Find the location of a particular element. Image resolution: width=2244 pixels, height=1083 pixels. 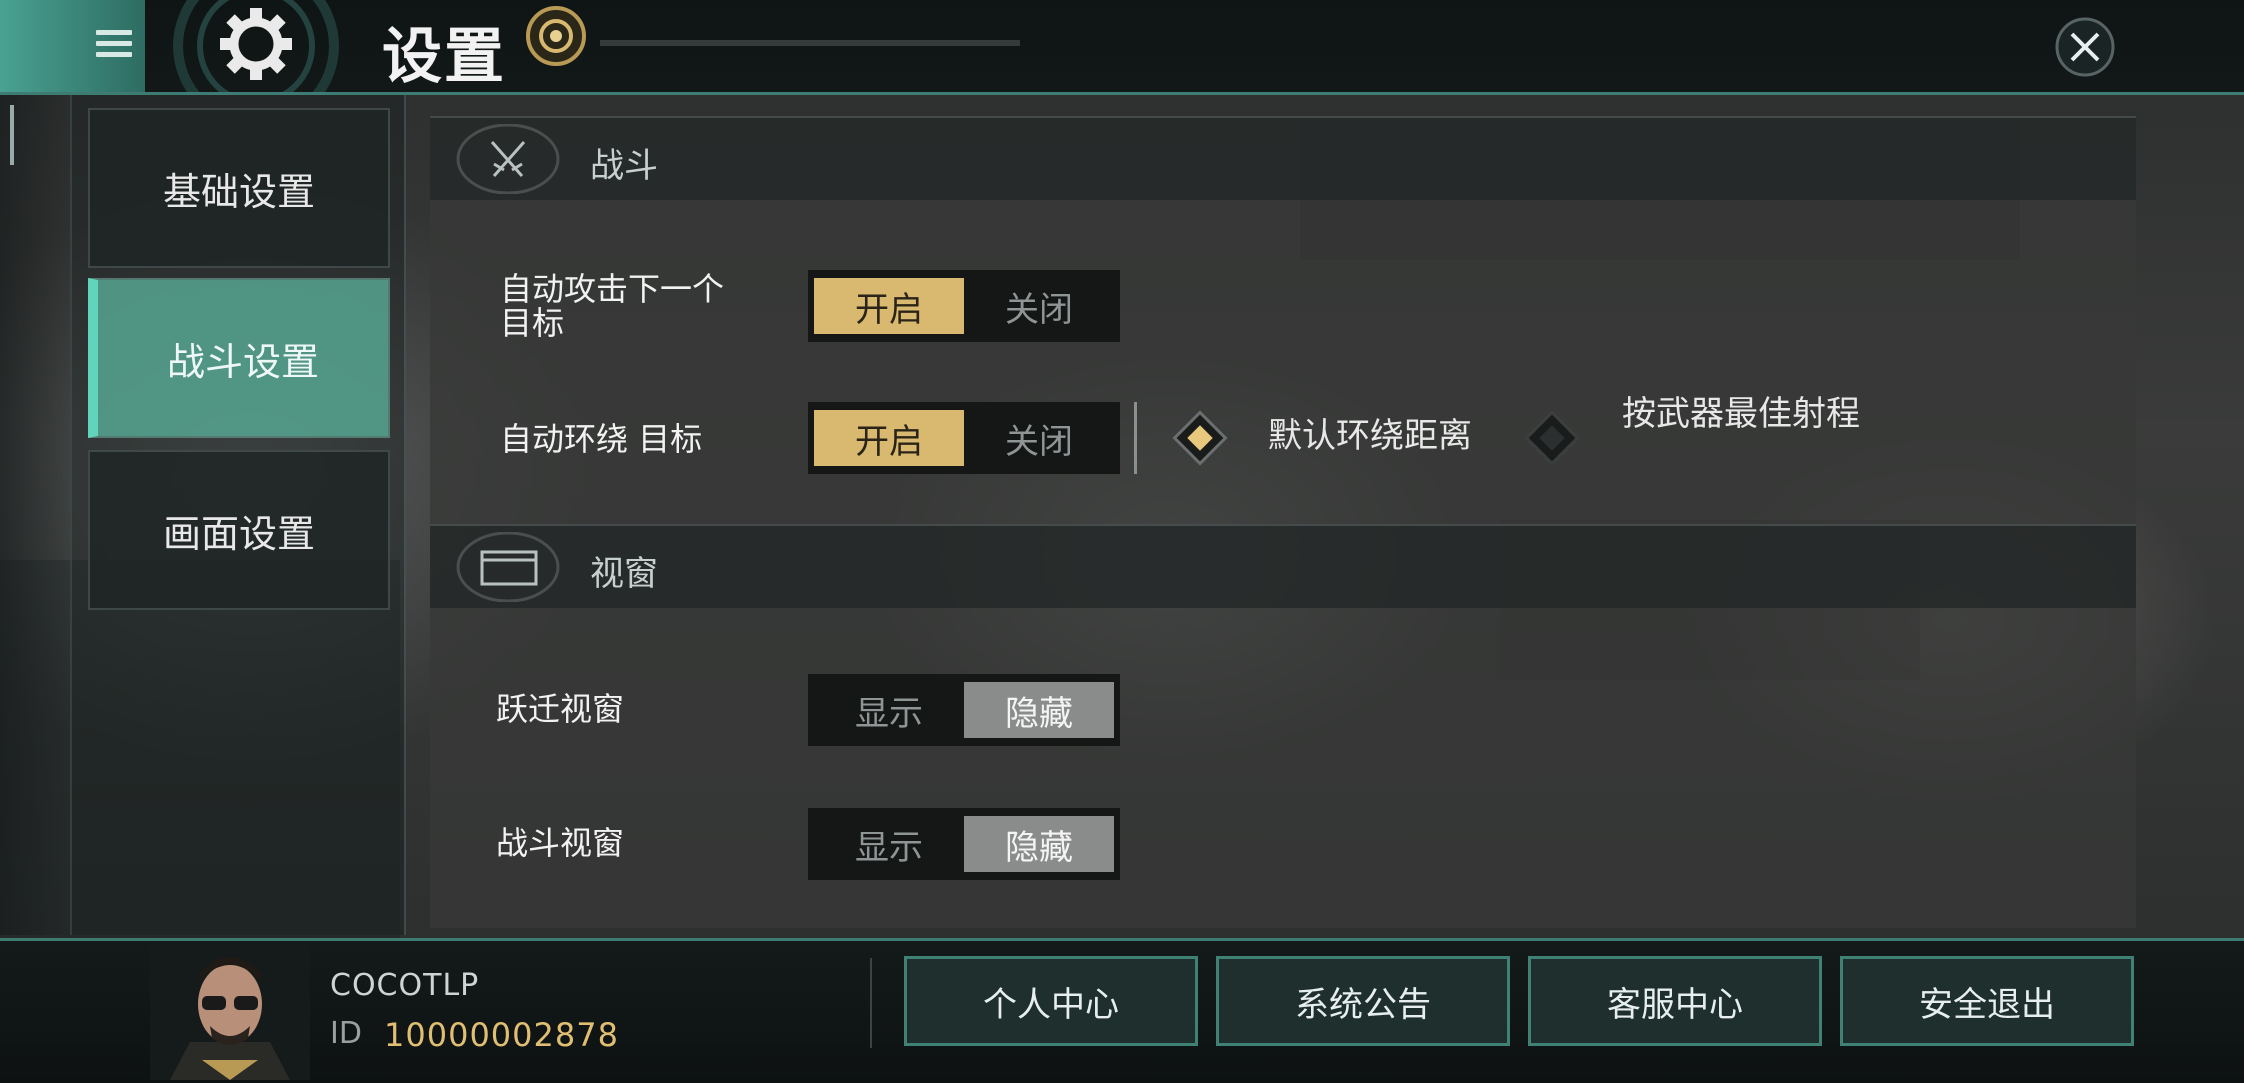

warp-window-hide-button: 隐藏 is located at coordinates (1039, 710).